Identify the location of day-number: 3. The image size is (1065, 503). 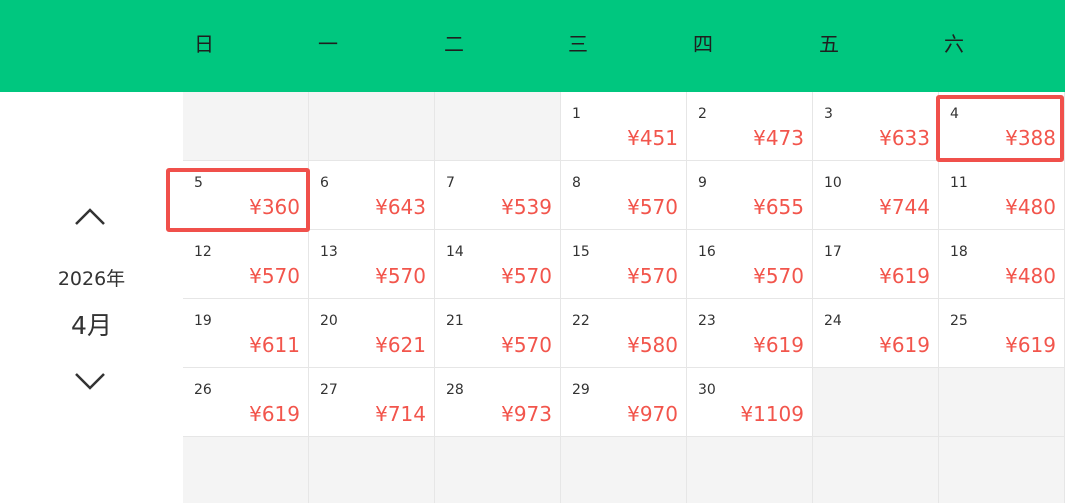
(828, 114).